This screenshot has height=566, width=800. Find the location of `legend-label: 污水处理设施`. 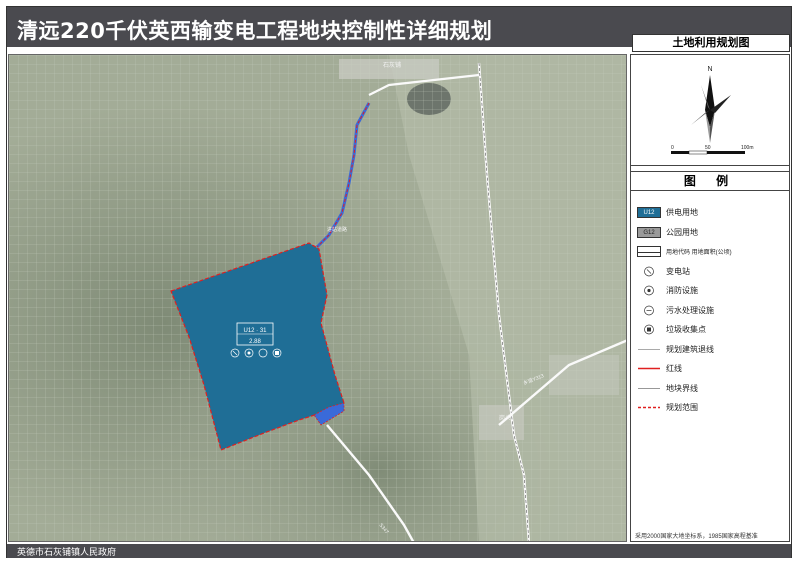

legend-label: 污水处理设施 is located at coordinates (690, 310).